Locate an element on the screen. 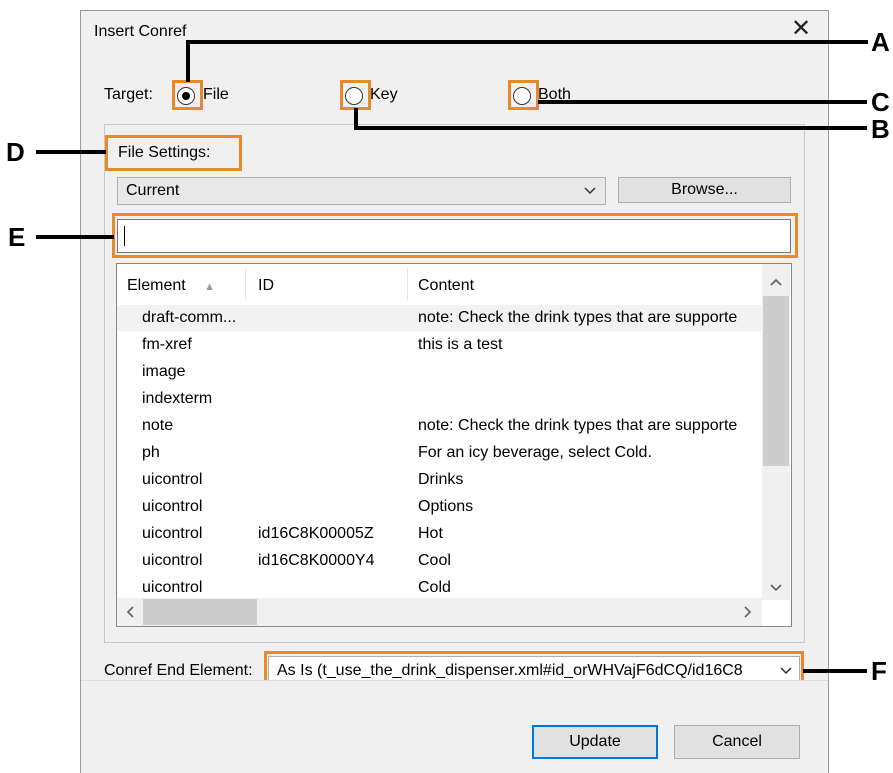 The image size is (893, 773). callout-box-d is located at coordinates (173, 153).